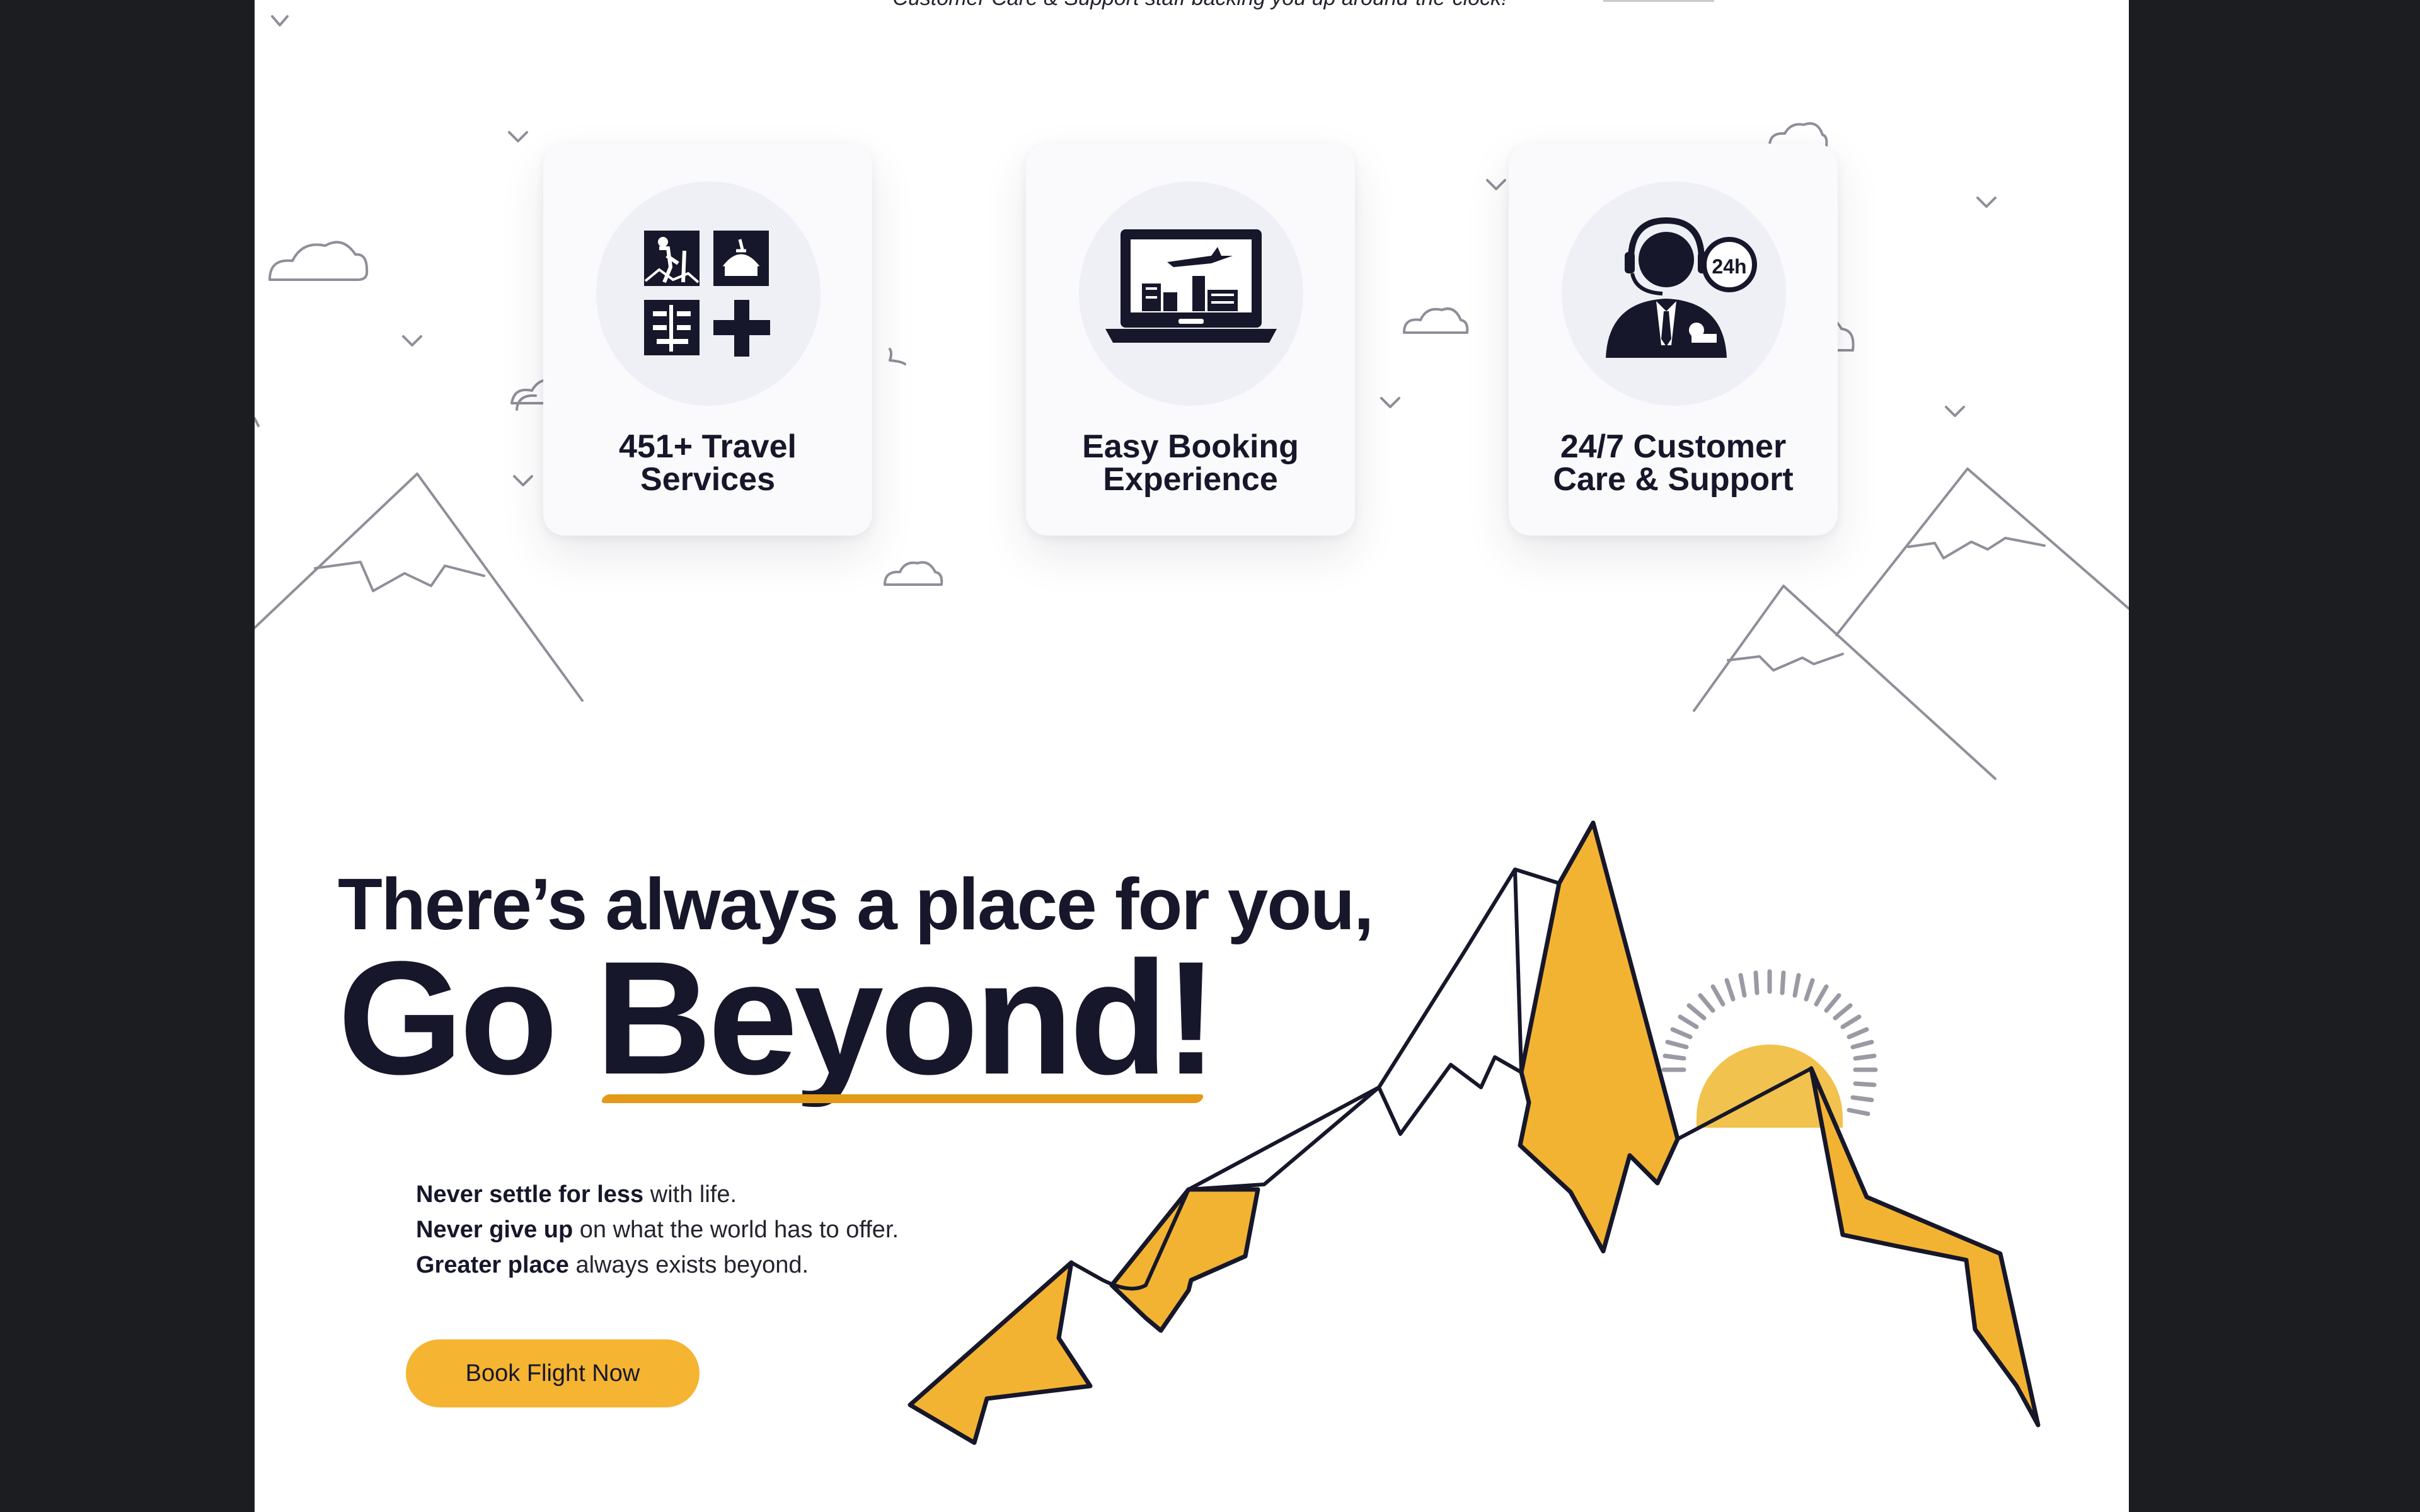 Image resolution: width=2420 pixels, height=1512 pixels. Describe the element at coordinates (690, 1194) in the screenshot. I see `tagline-text: with life.` at that location.